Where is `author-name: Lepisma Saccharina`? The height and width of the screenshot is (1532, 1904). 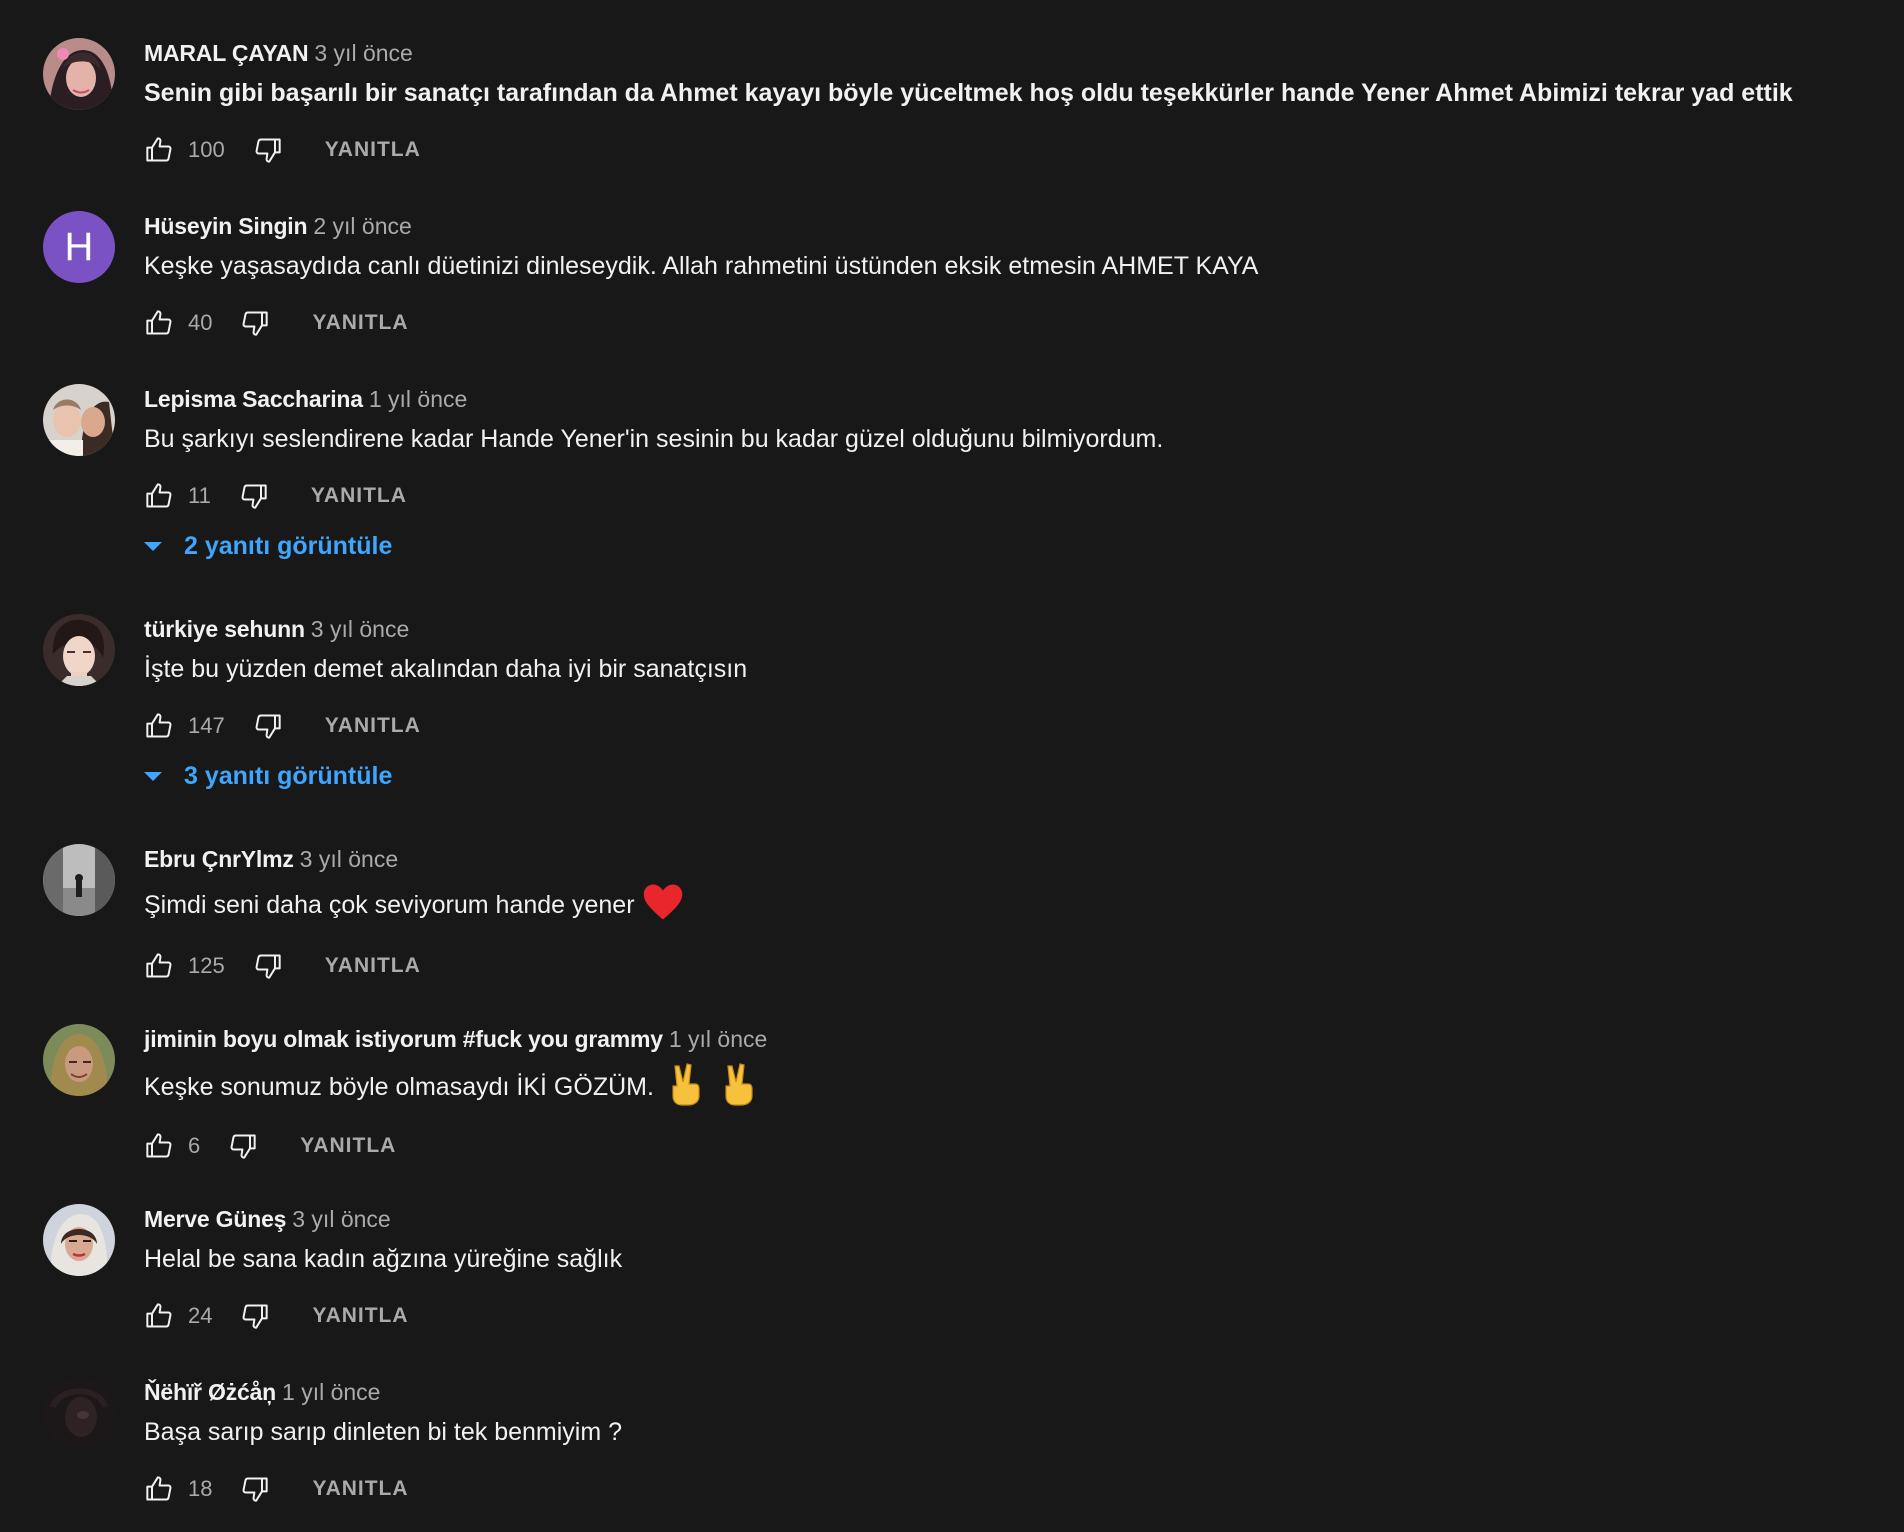 author-name: Lepisma Saccharina is located at coordinates (253, 399).